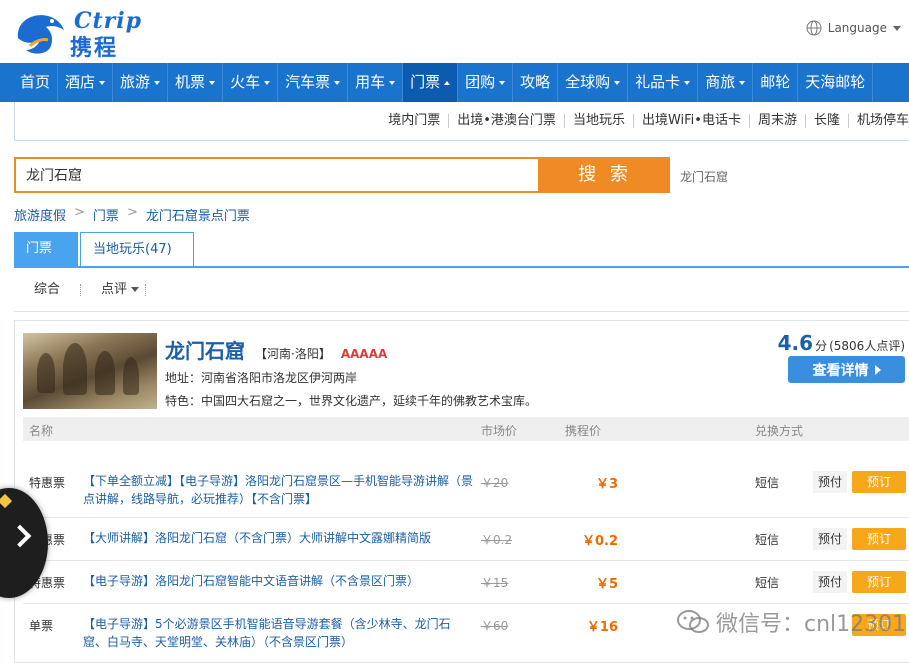 This screenshot has width=909, height=663. I want to click on dolphin-logo-icon, so click(41, 34).